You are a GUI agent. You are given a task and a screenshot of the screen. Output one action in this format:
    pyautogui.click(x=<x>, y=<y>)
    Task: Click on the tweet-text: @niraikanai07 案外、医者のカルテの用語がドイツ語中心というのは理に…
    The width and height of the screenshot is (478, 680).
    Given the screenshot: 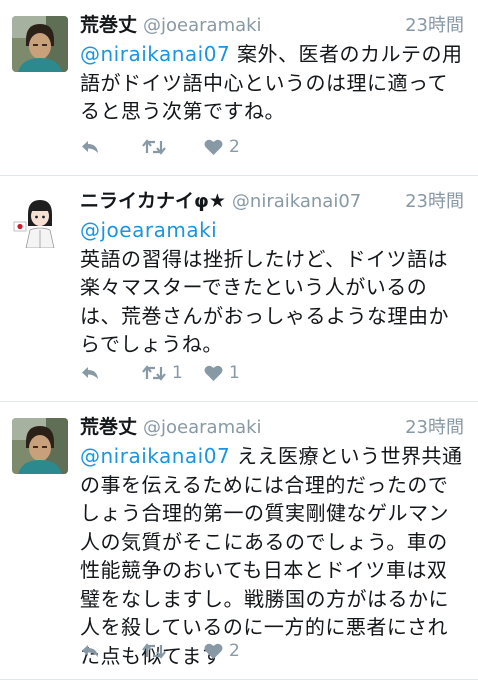 What is the action you would take?
    pyautogui.click(x=272, y=83)
    